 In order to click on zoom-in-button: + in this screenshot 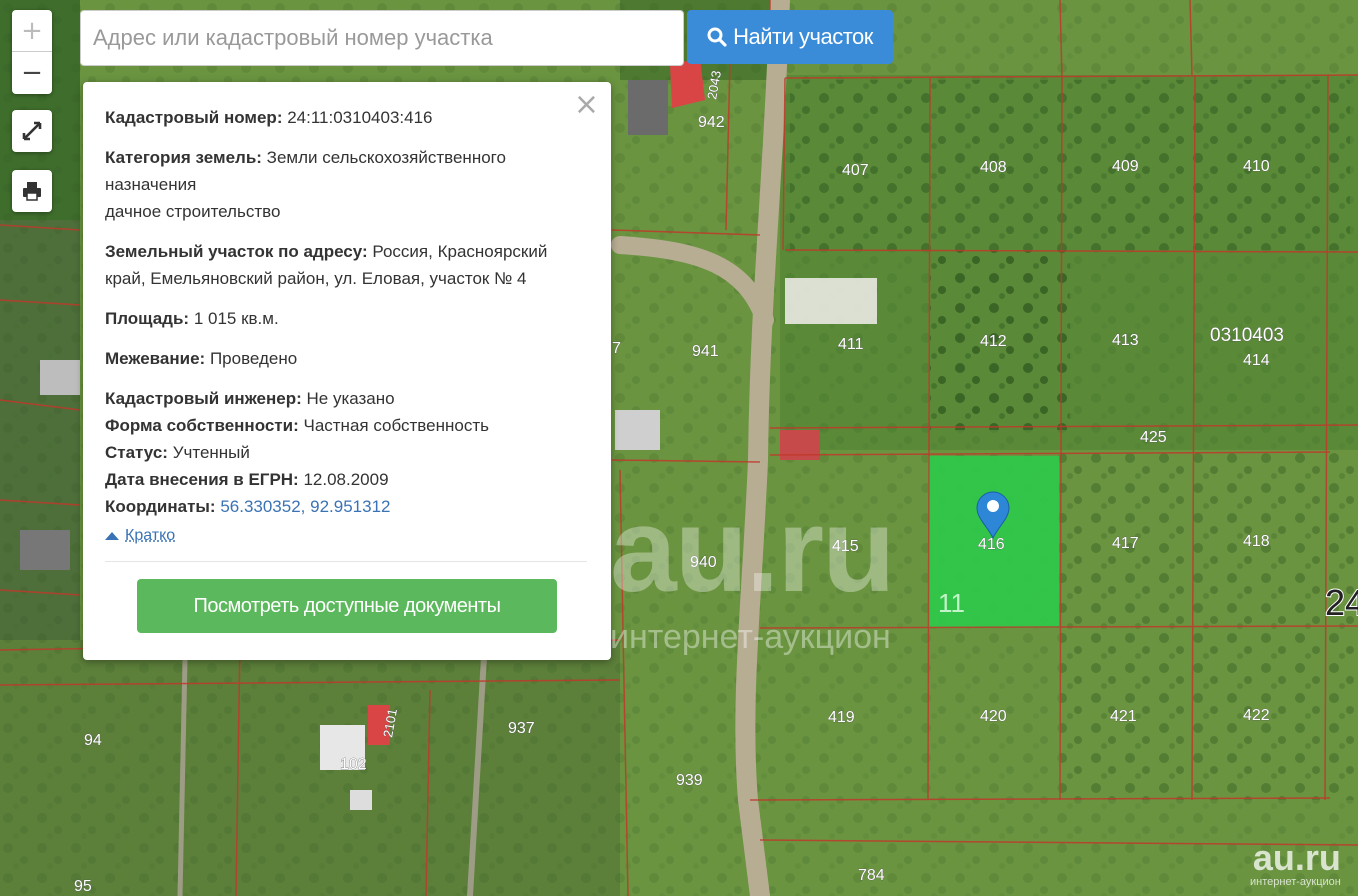, I will do `click(32, 31)`.